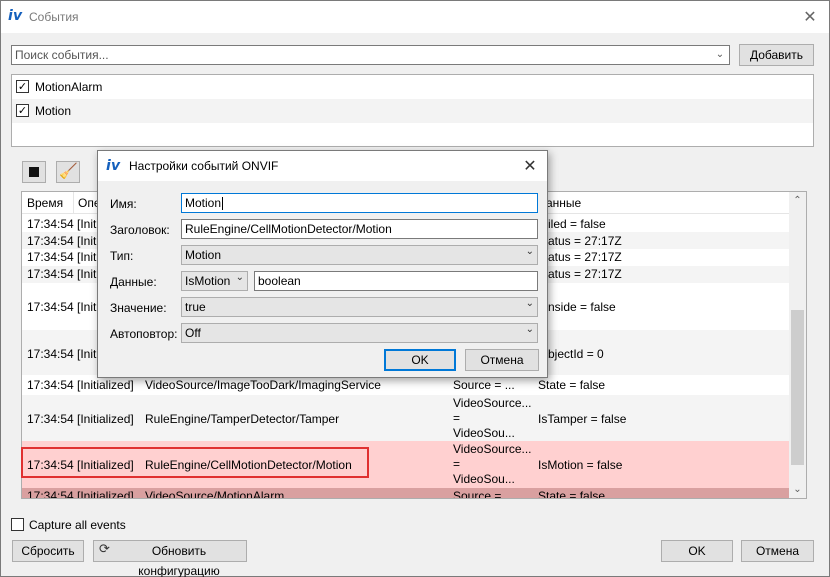 The height and width of the screenshot is (577, 830). I want to click on ok-button: OK, so click(697, 551).